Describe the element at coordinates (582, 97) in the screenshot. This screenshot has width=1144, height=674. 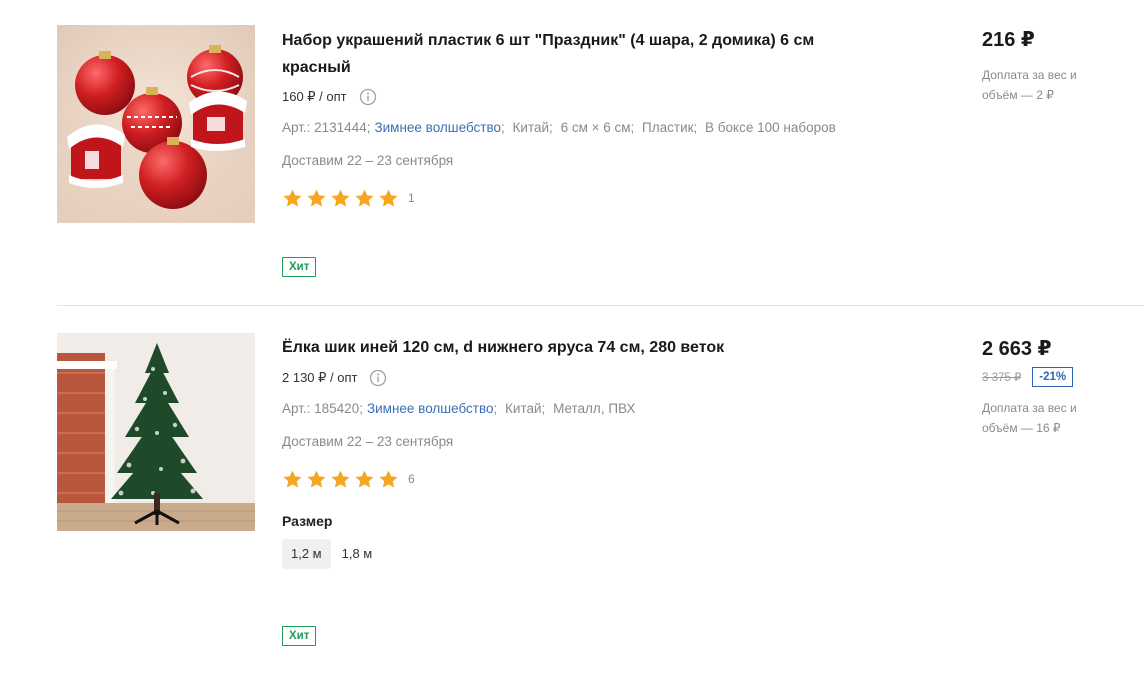
I see `opt-price-row: 160 ₽ / опт` at that location.